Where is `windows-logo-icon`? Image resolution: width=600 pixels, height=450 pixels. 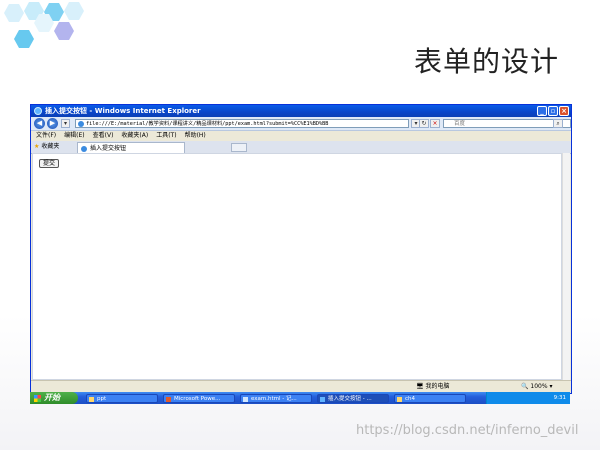 windows-logo-icon is located at coordinates (37, 398).